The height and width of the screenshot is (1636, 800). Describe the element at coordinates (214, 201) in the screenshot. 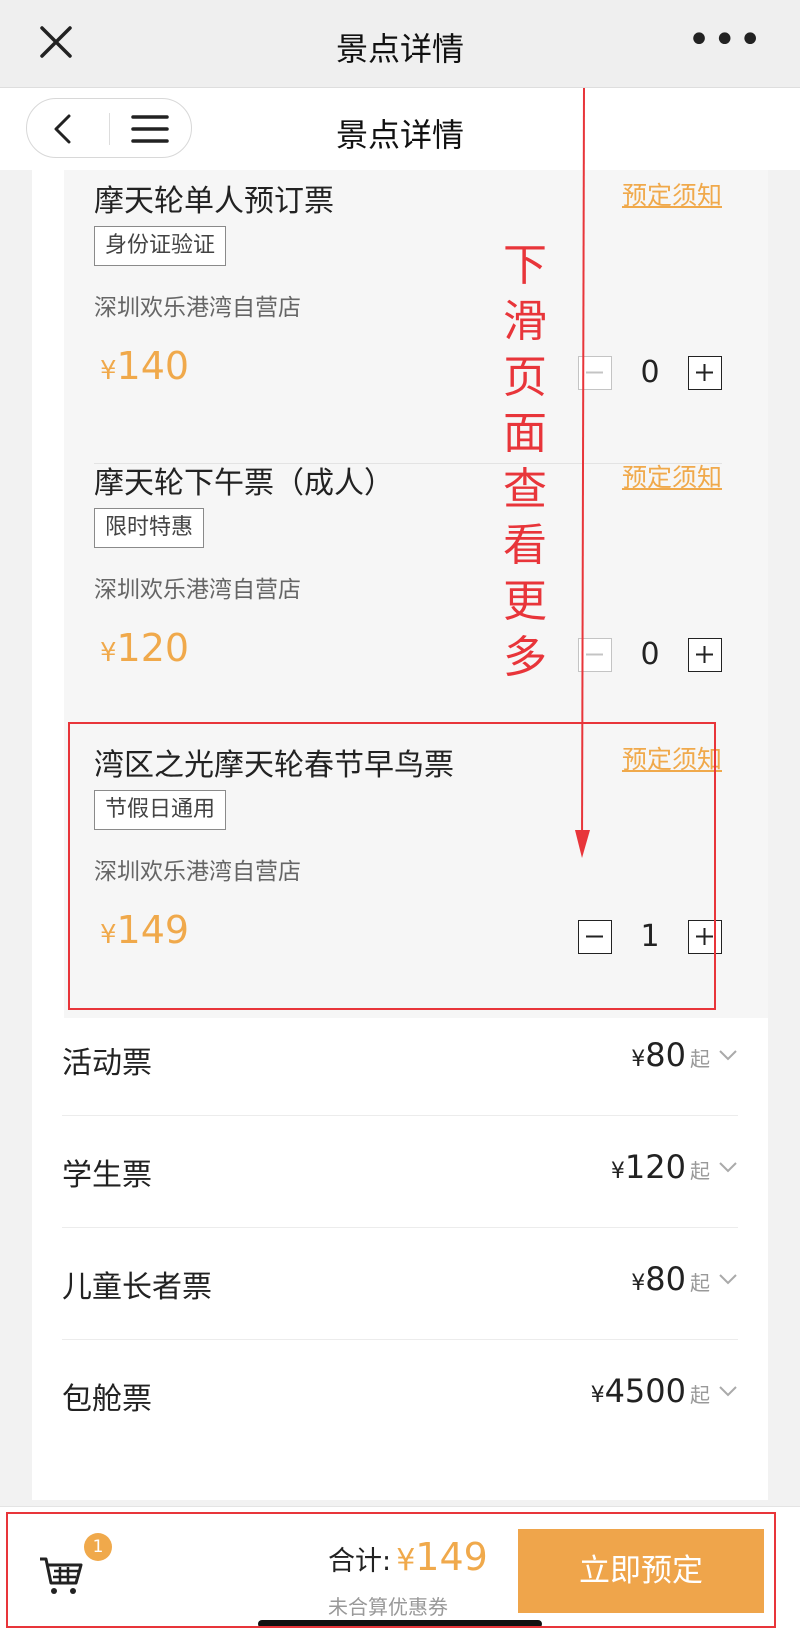

I see `ticket-name: 摩天轮单人预订票` at that location.